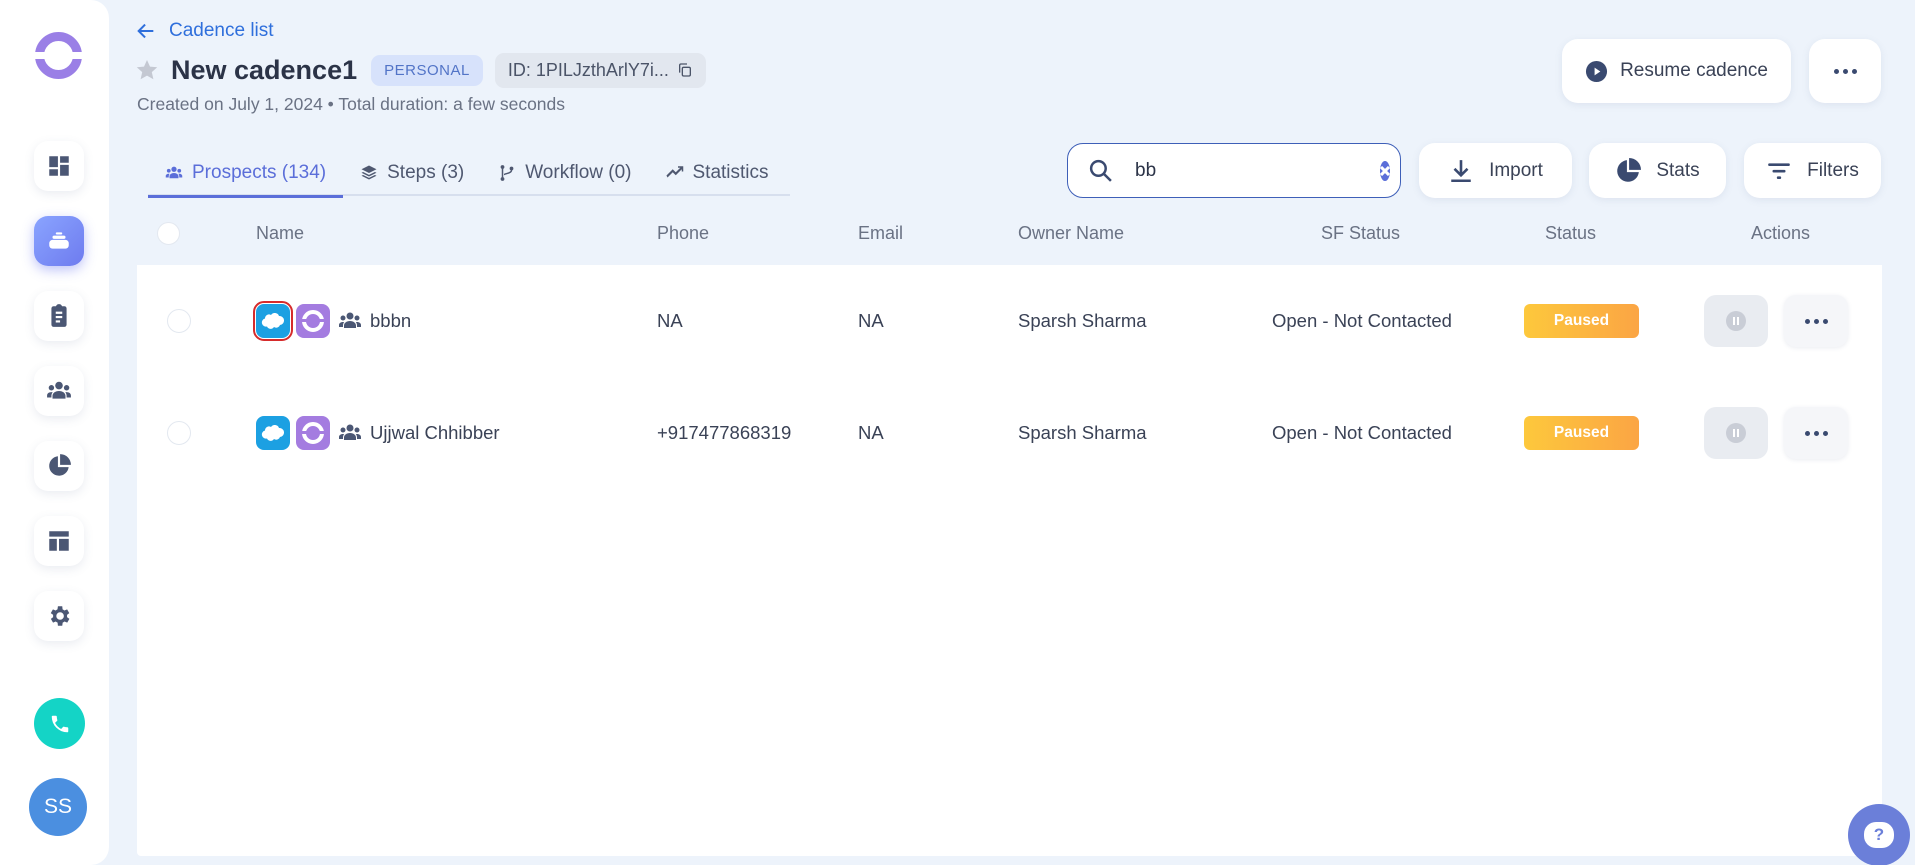 Image resolution: width=1915 pixels, height=865 pixels. What do you see at coordinates (1694, 70) in the screenshot?
I see `resume-cadence-label: Resume cadence` at bounding box center [1694, 70].